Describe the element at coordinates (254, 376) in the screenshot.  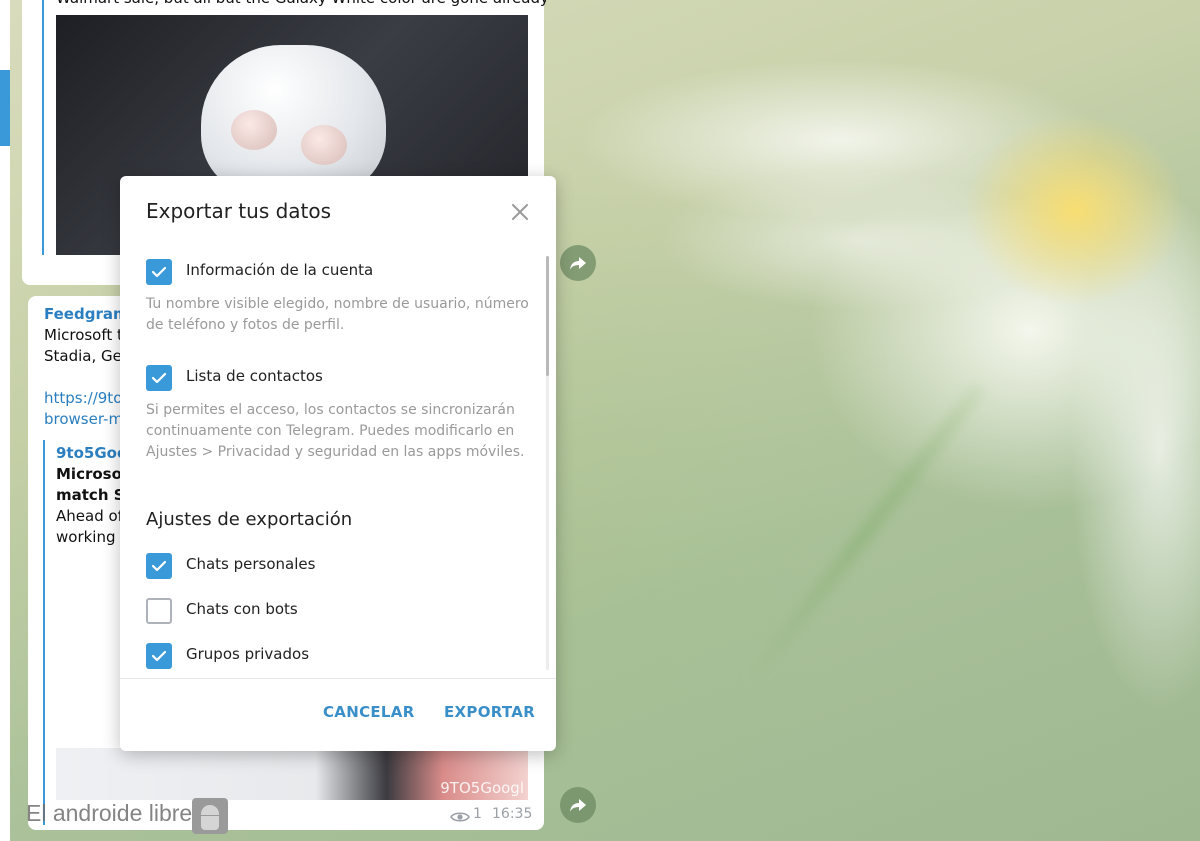
I see `option-label: Lista de contactos` at that location.